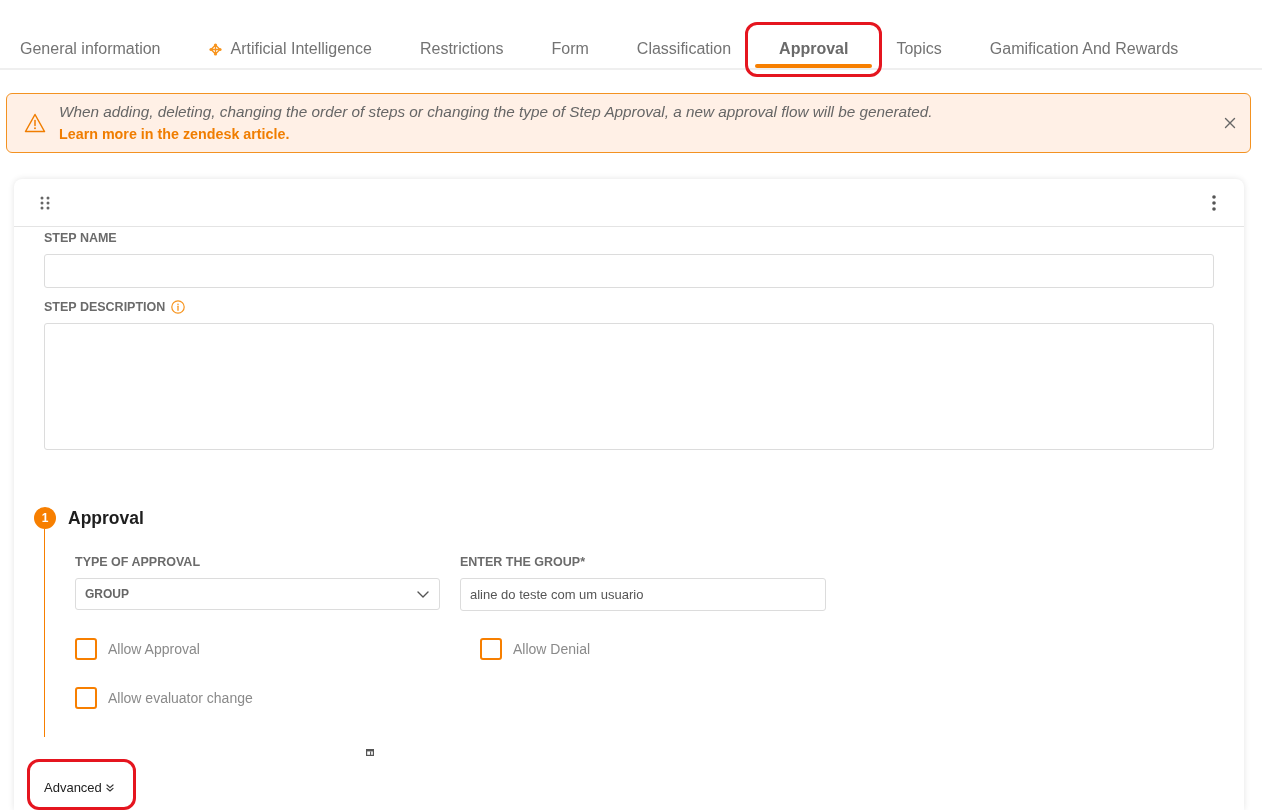  I want to click on close-icon, so click(1230, 123).